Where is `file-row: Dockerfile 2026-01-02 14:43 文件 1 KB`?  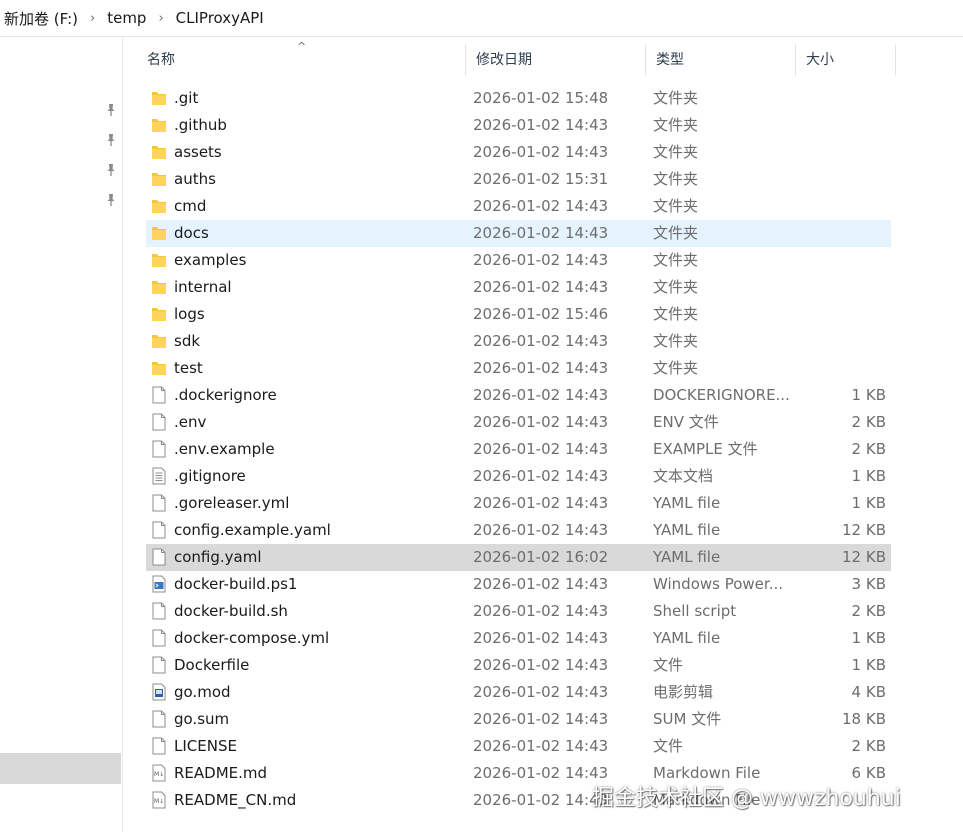
file-row: Dockerfile 2026-01-02 14:43 文件 1 KB is located at coordinates (518, 665).